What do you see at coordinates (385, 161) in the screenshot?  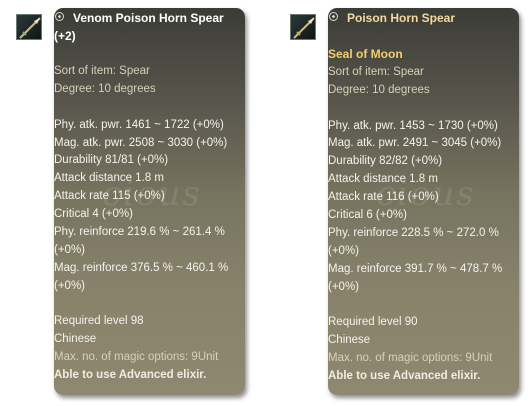 I see `stat-line: Durability 82/82 (+0%)` at bounding box center [385, 161].